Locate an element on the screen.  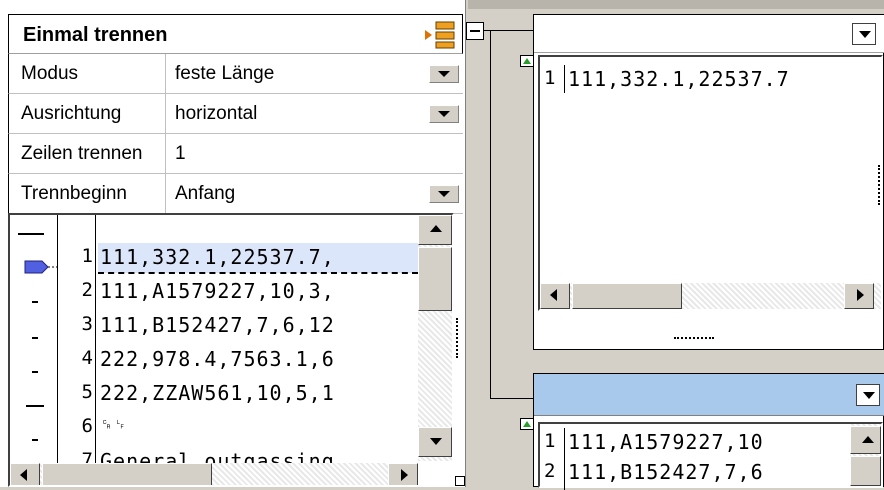
marker-line is located at coordinates (31, 234).